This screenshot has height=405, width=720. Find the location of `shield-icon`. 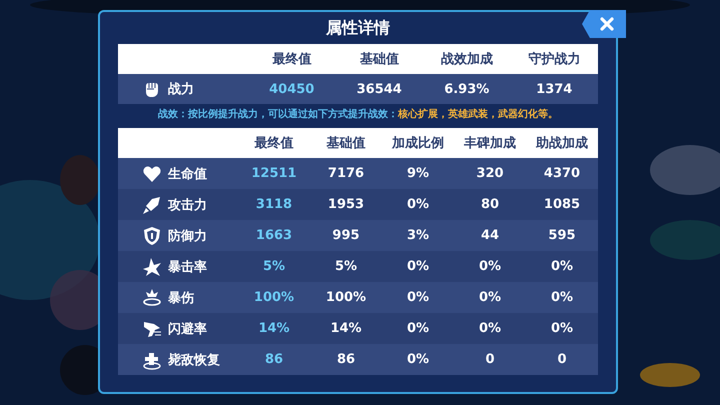

shield-icon is located at coordinates (152, 236).